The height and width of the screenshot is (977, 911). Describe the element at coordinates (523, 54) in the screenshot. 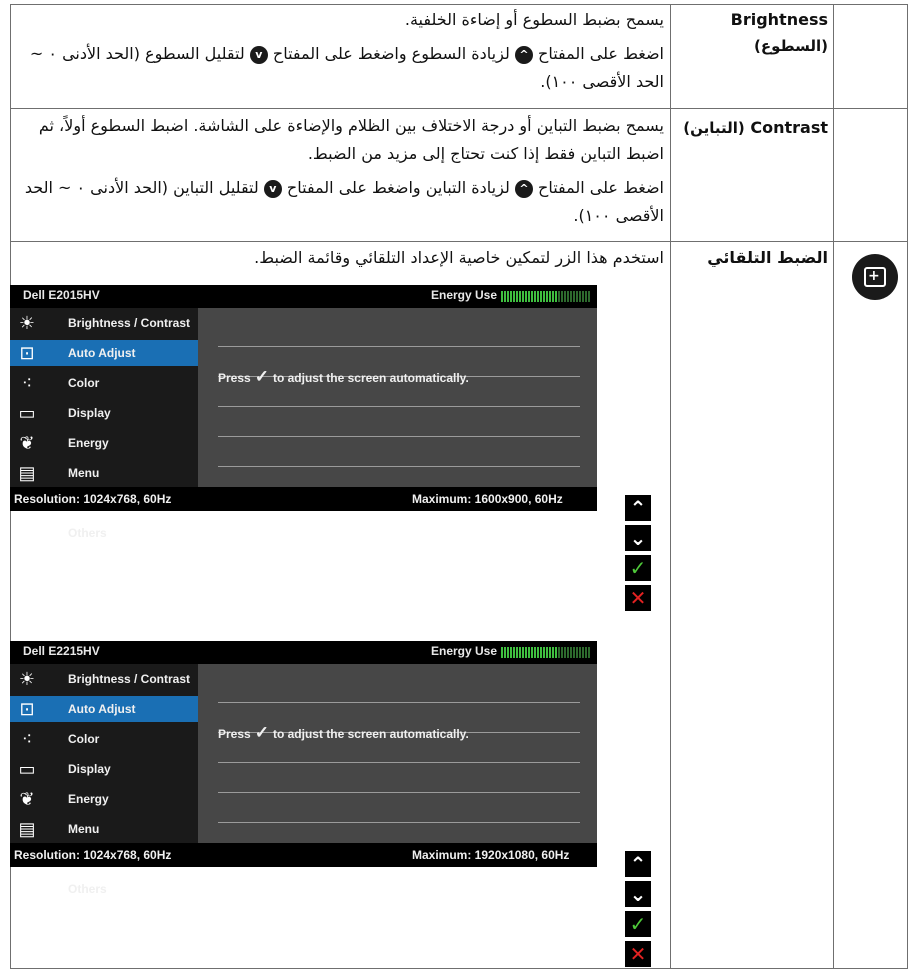

I see `up-key-icon: ^` at that location.